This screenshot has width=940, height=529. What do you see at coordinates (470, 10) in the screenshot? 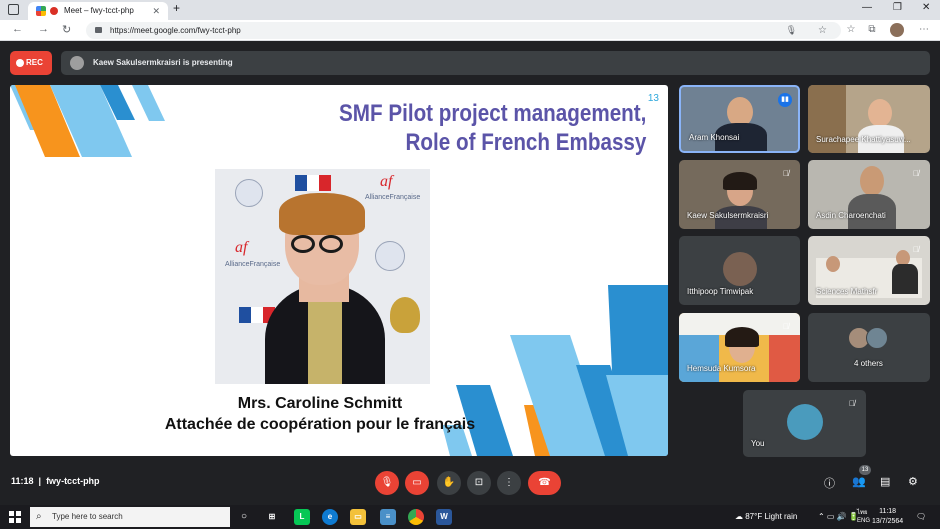
I see `browser-tab-strip: Meet – fwy-tcct-php ✕ + — ❐ ✕` at bounding box center [470, 10].